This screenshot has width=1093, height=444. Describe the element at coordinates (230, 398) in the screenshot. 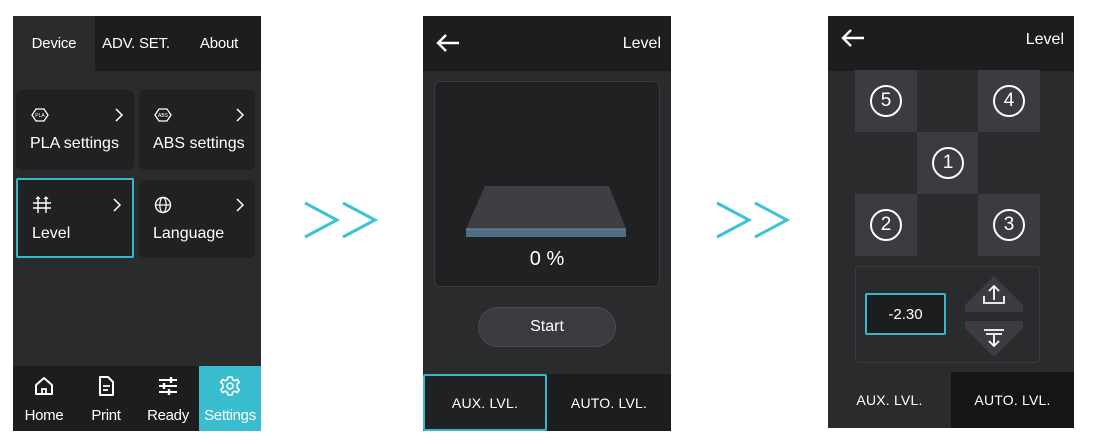

I see `nav-settings: Settings` at that location.